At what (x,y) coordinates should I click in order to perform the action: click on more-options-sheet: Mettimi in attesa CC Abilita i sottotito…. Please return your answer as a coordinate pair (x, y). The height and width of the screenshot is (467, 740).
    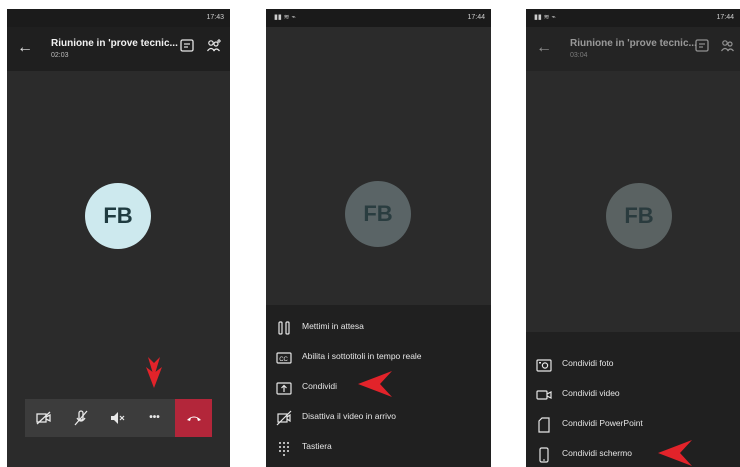
    Looking at the image, I should click on (378, 386).